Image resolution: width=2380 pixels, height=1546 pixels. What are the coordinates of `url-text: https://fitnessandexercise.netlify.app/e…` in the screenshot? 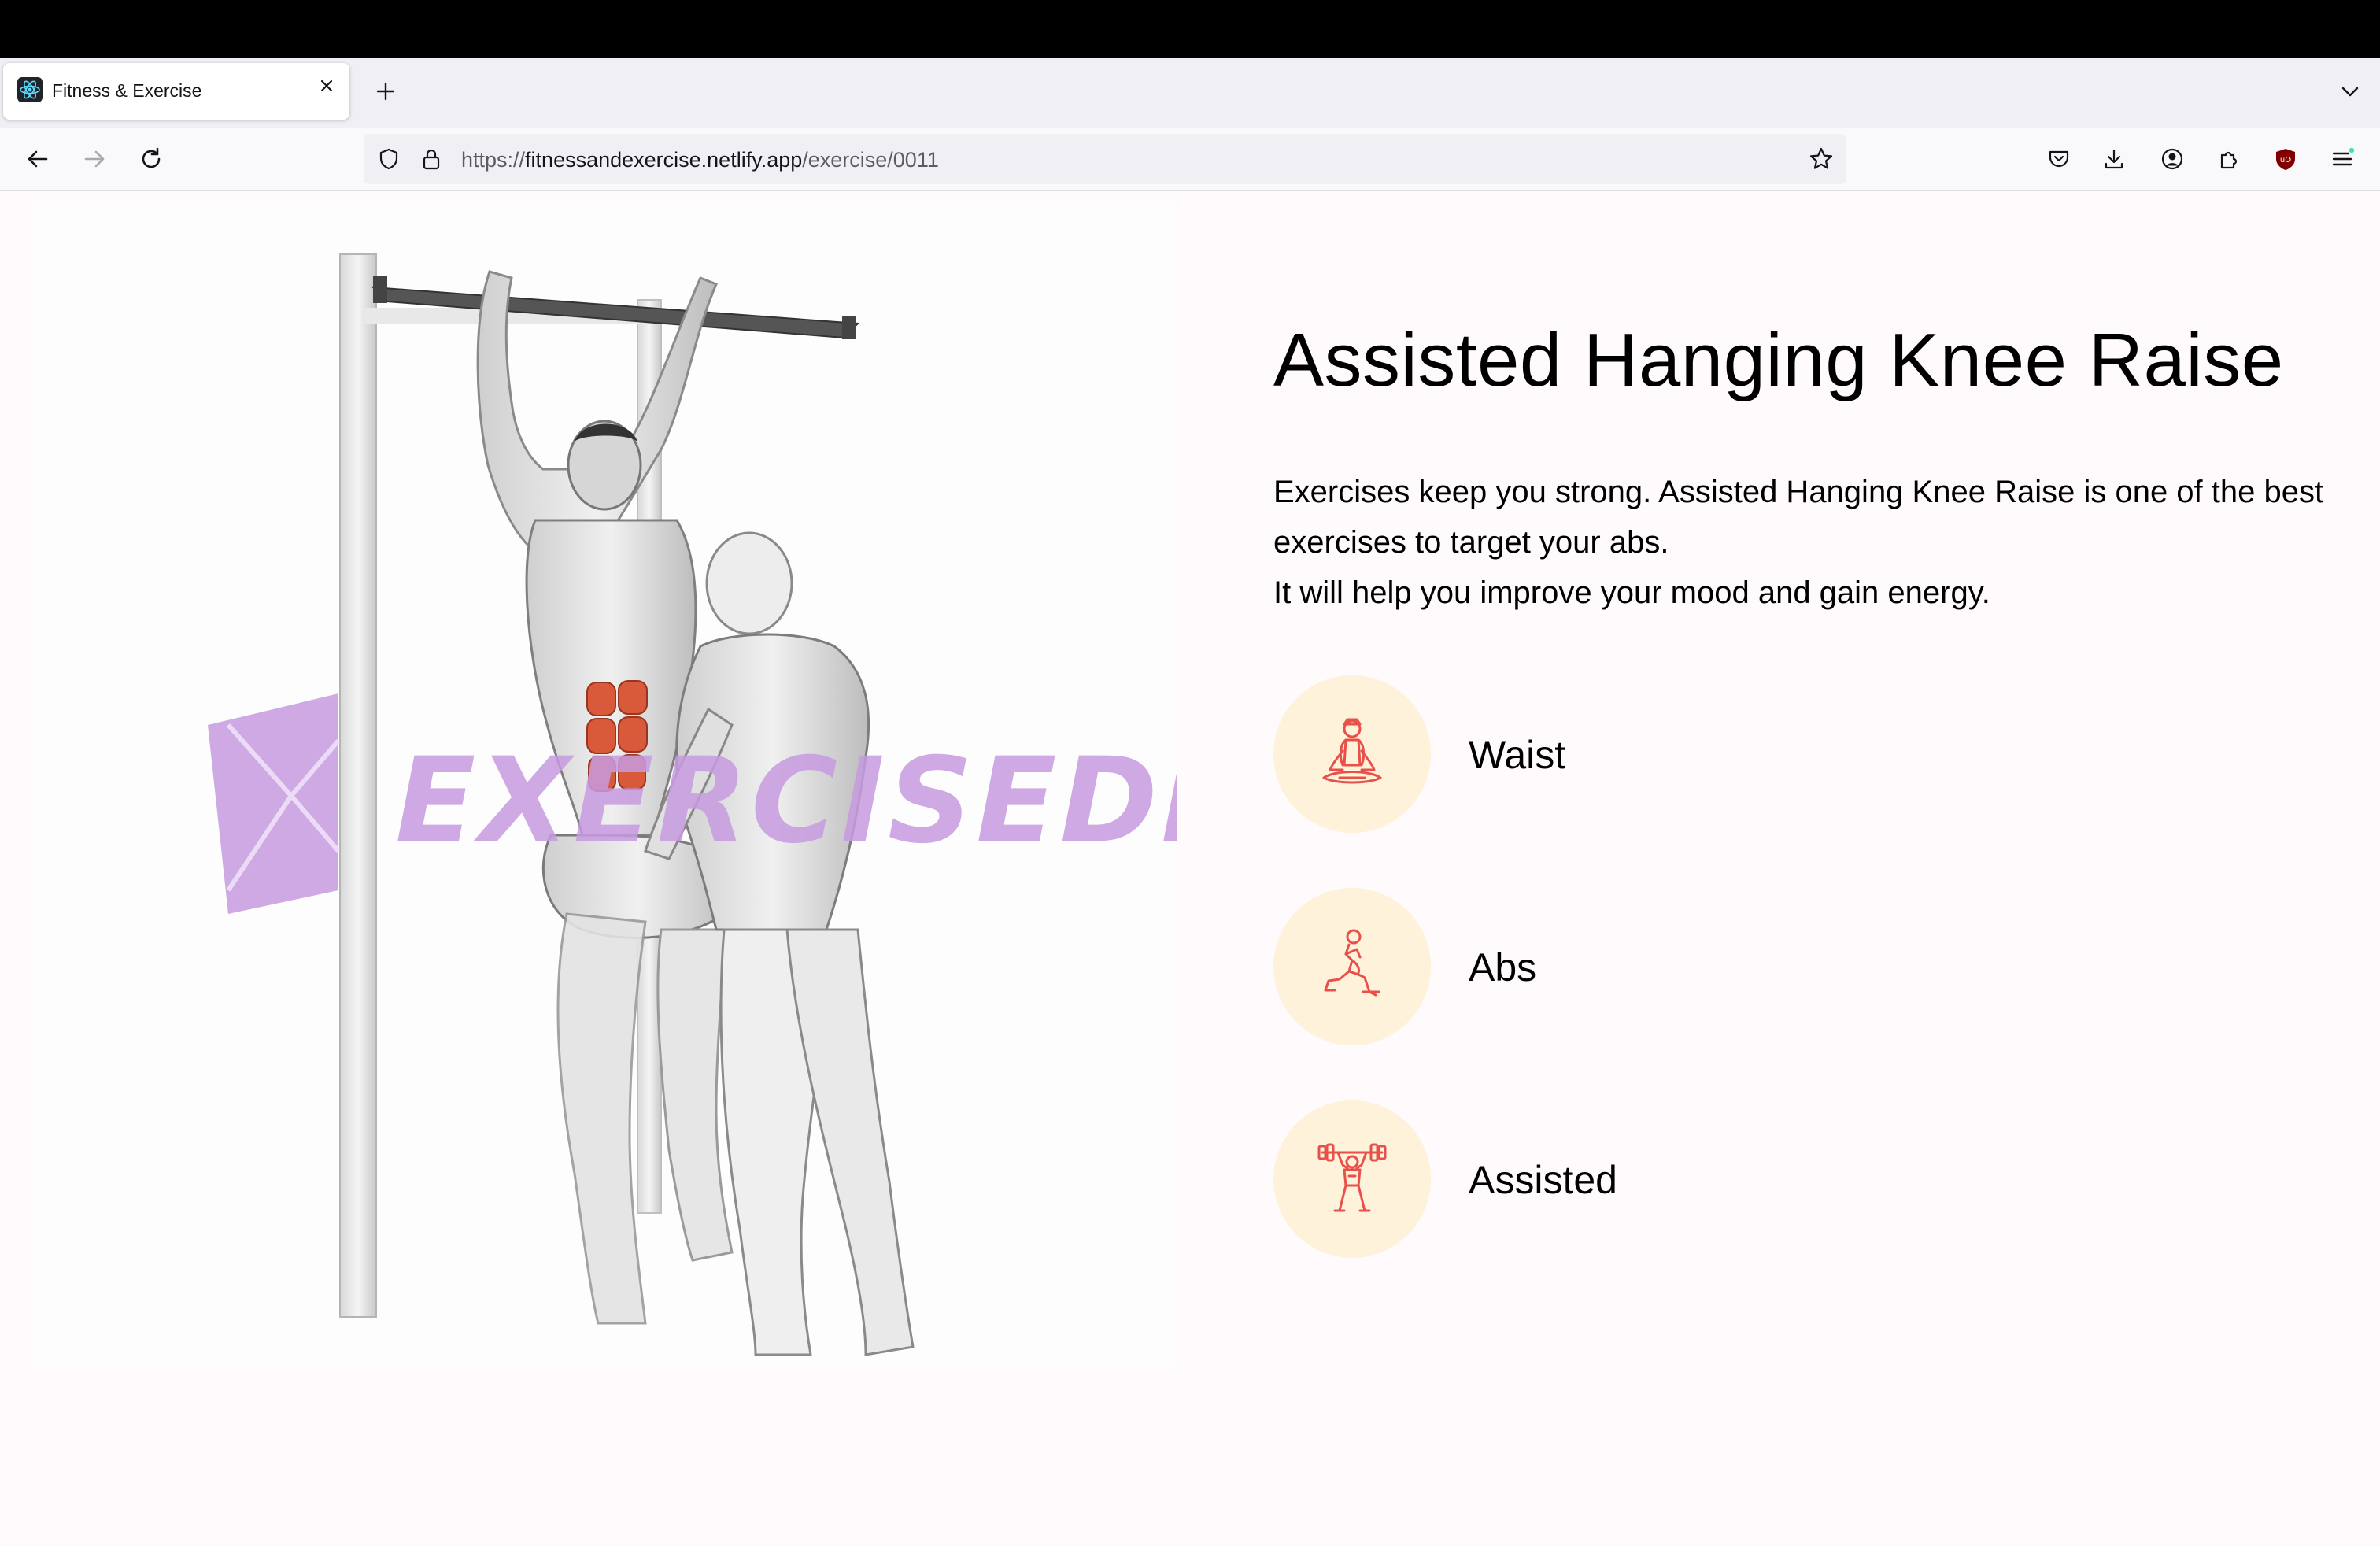 It's located at (700, 160).